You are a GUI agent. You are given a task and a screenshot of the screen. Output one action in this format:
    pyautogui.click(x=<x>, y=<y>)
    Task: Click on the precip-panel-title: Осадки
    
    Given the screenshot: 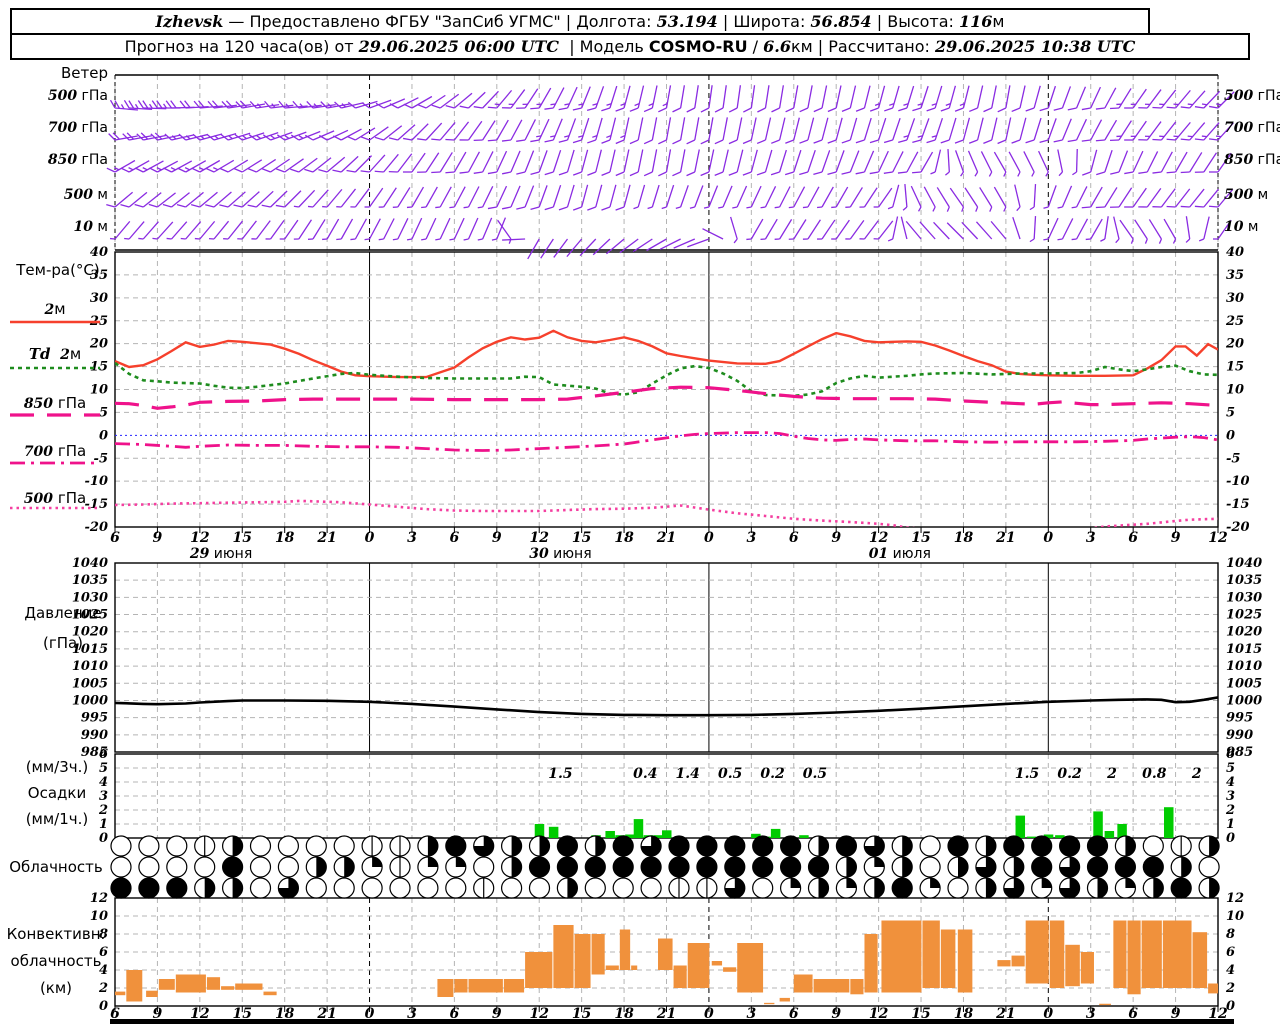 What is the action you would take?
    pyautogui.click(x=57, y=793)
    